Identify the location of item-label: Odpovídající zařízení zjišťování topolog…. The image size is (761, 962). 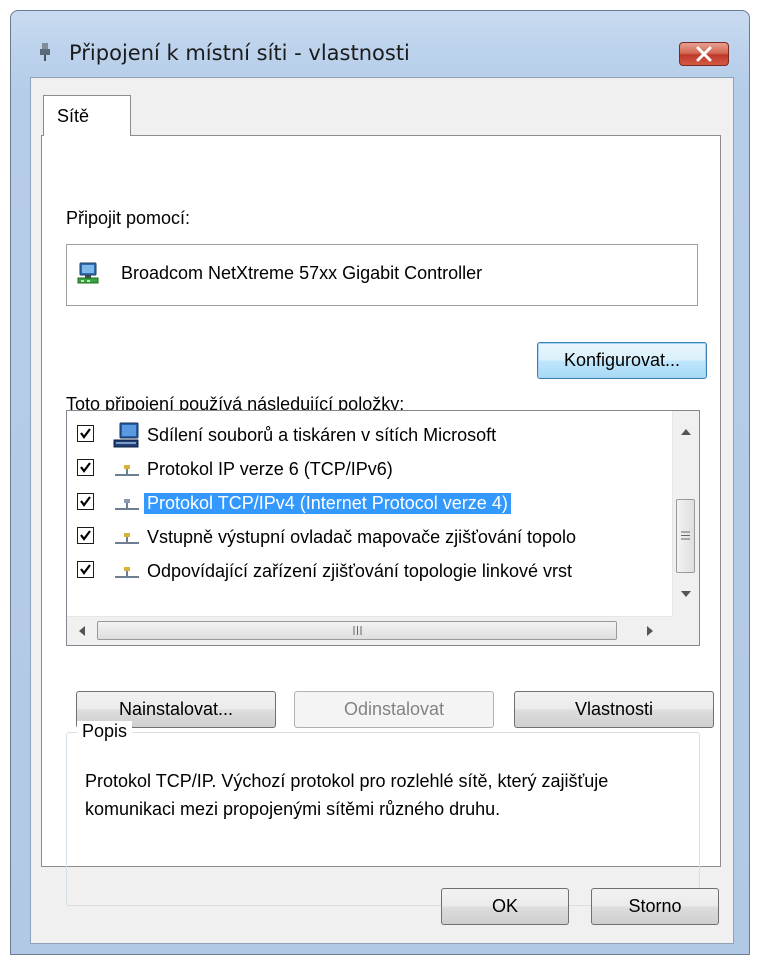
(359, 571).